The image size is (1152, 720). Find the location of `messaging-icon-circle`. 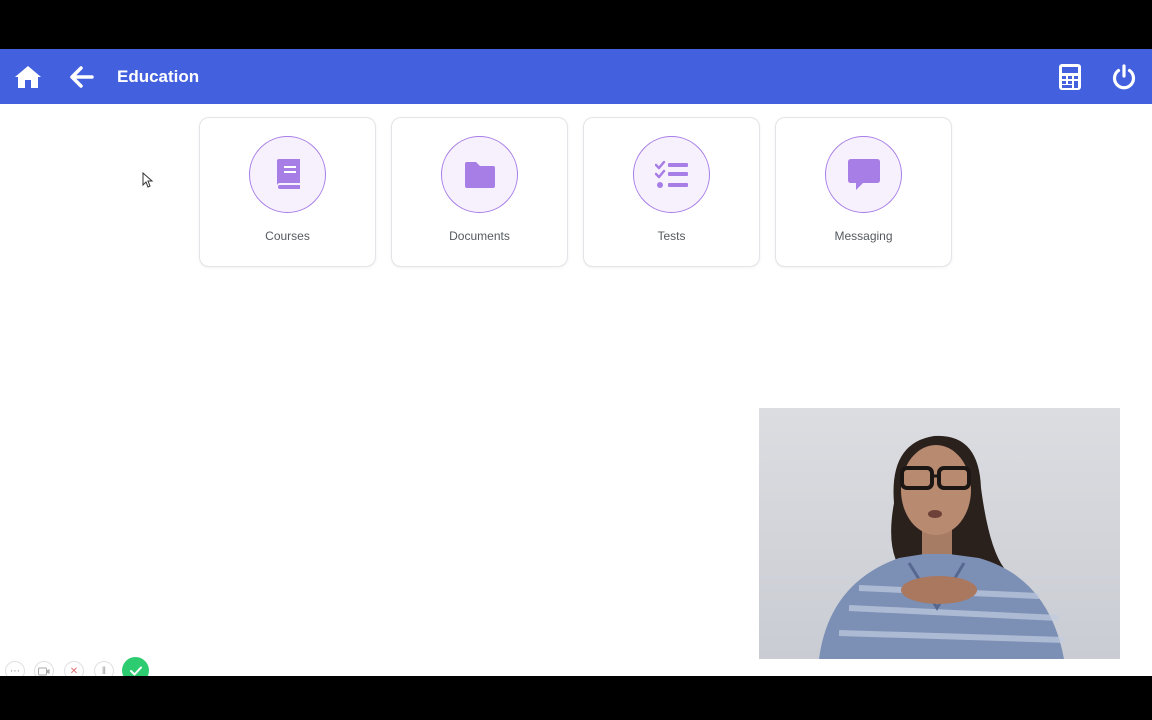

messaging-icon-circle is located at coordinates (863, 174).